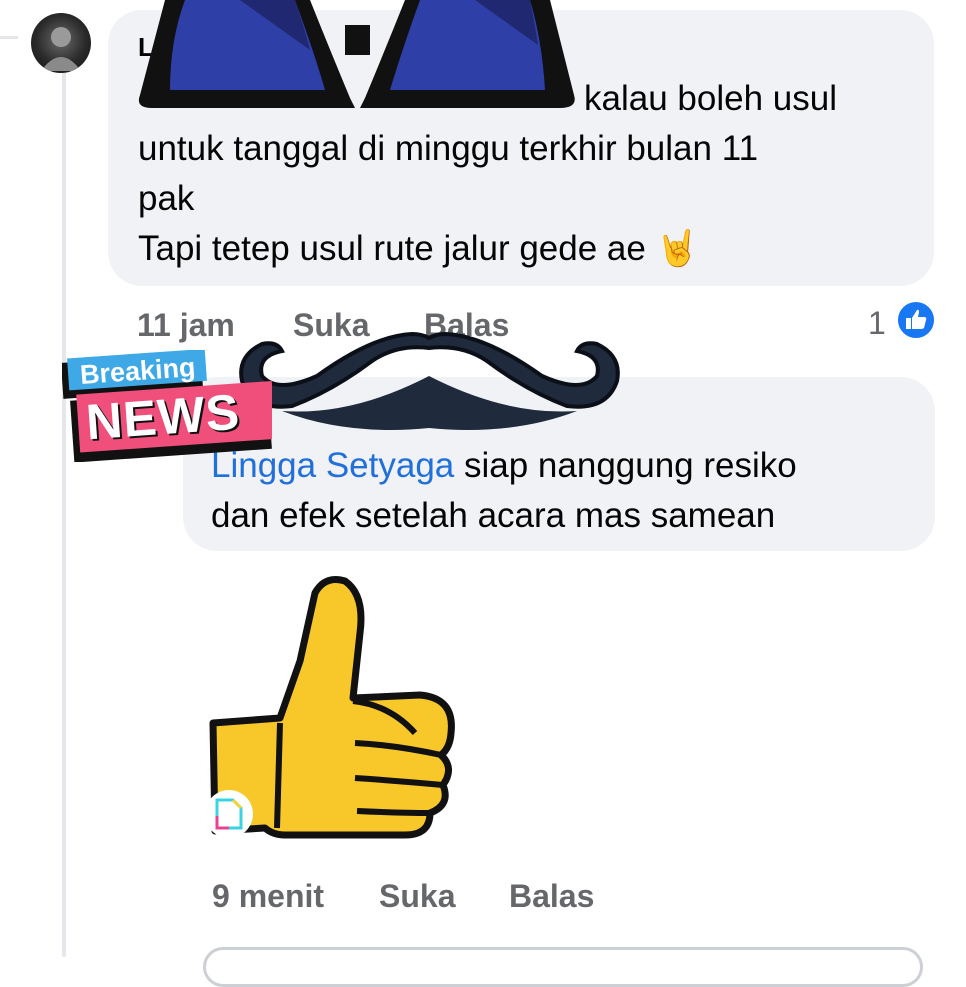  Describe the element at coordinates (186, 325) in the screenshot. I see `comment-time: 11 jam` at that location.